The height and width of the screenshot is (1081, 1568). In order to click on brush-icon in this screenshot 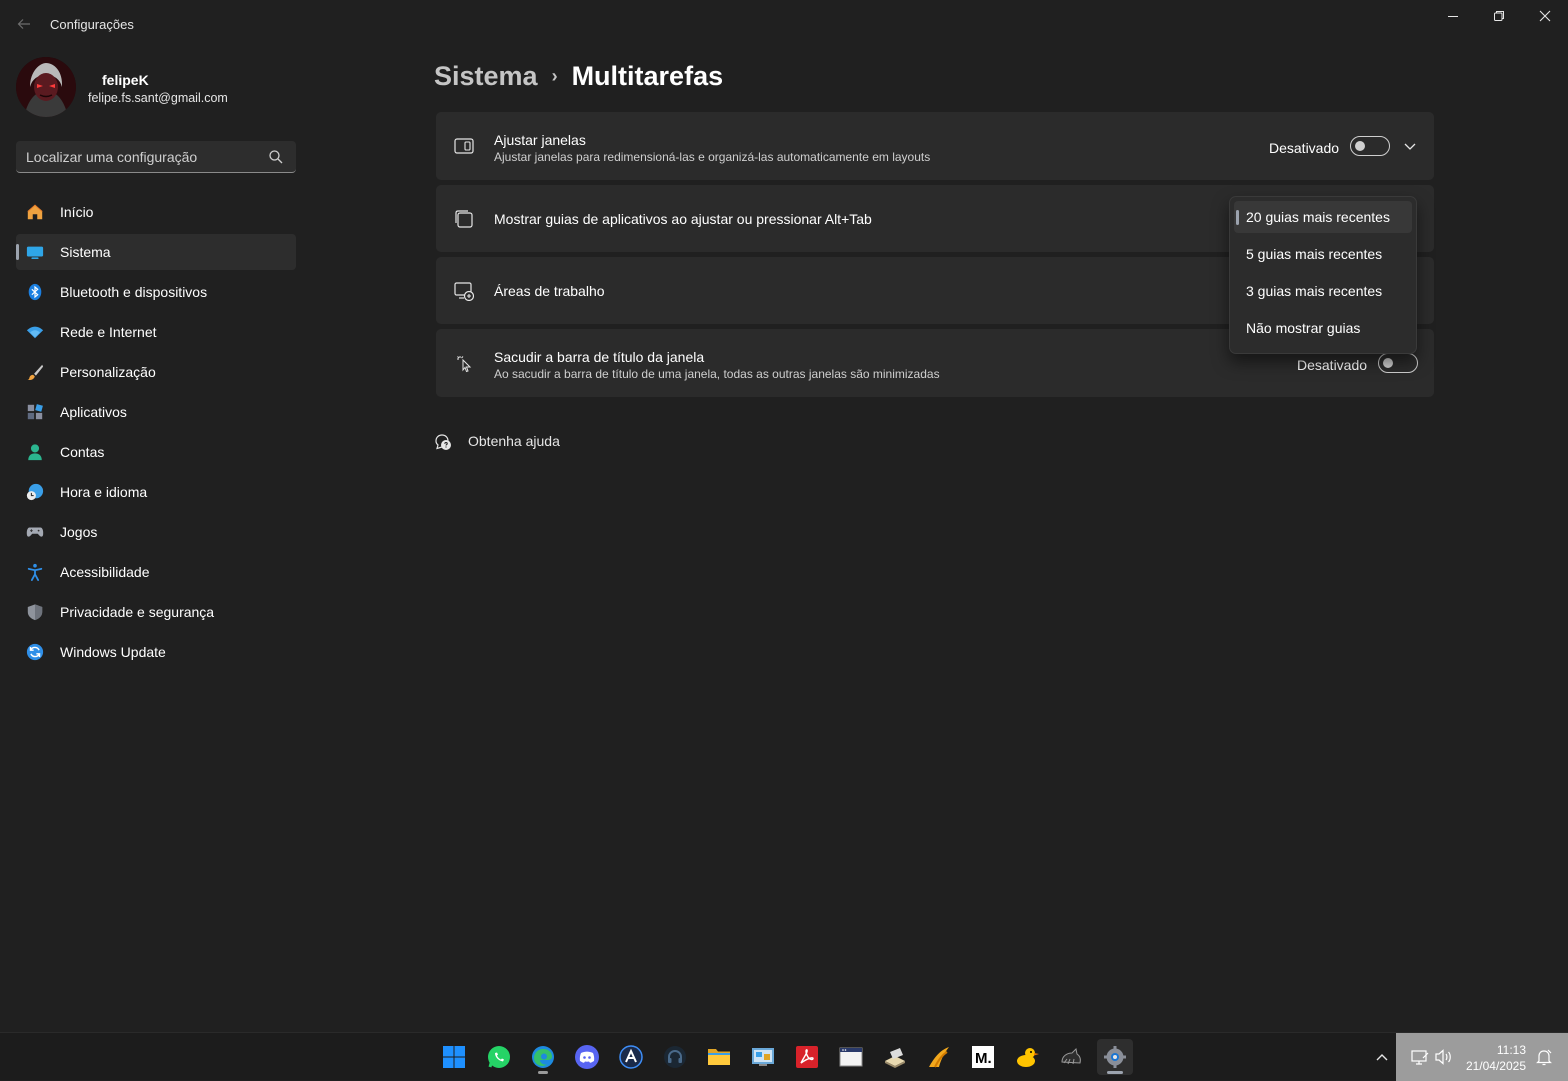, I will do `click(35, 372)`.